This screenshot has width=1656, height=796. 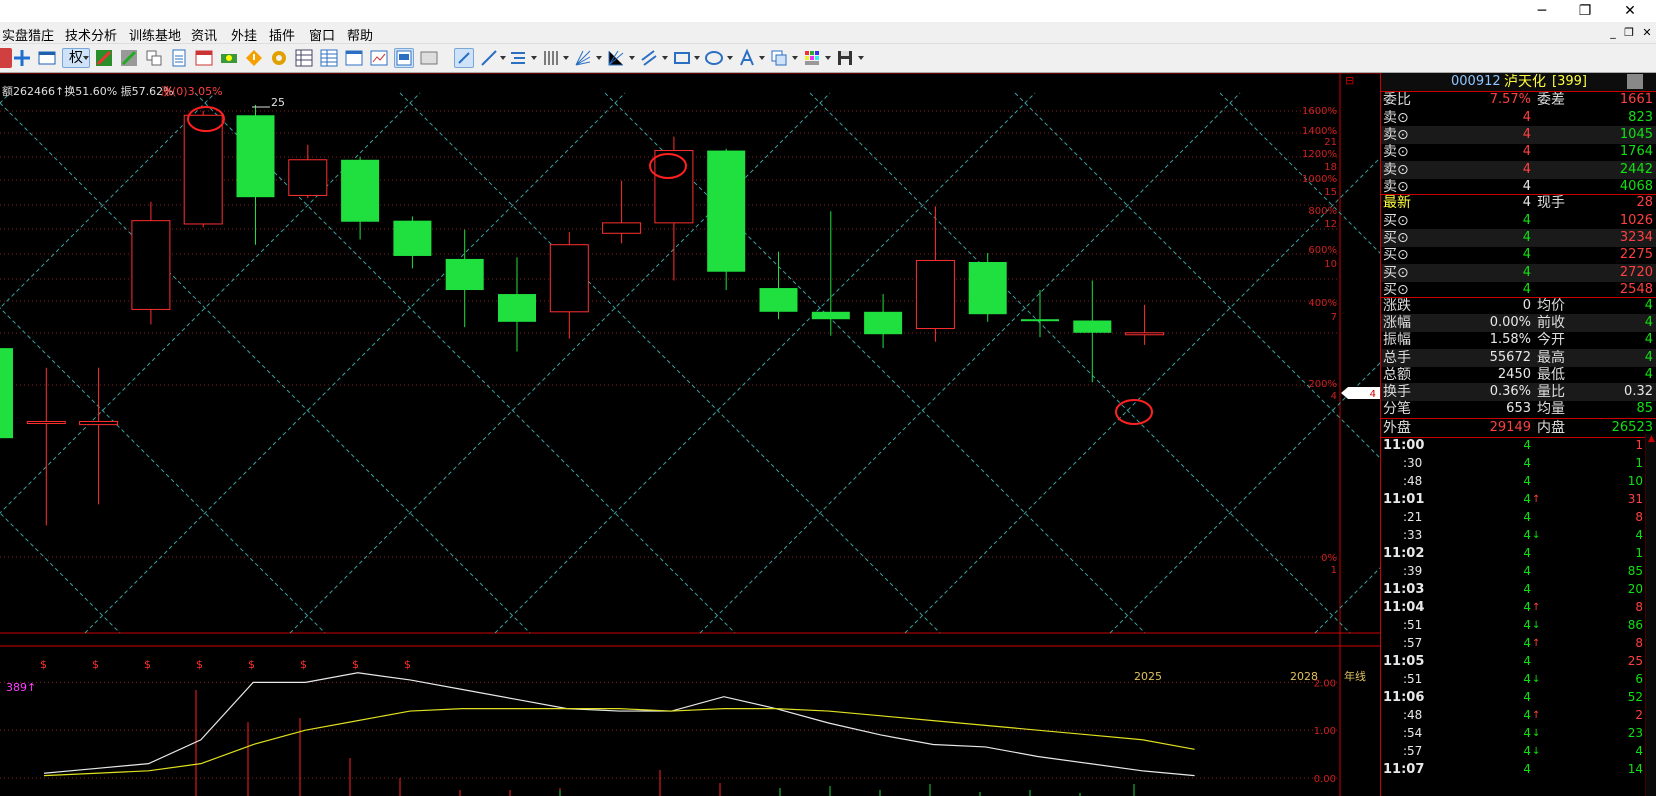 I want to click on calendar-icon, so click(x=204, y=58).